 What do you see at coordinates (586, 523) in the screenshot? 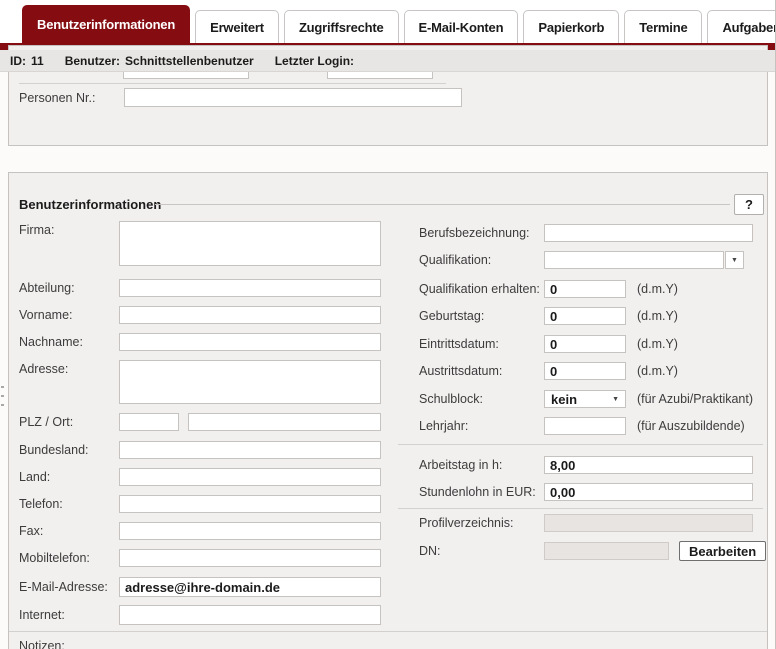
I see `profilverzeichnis-row: Profilverzeichnis:` at bounding box center [586, 523].